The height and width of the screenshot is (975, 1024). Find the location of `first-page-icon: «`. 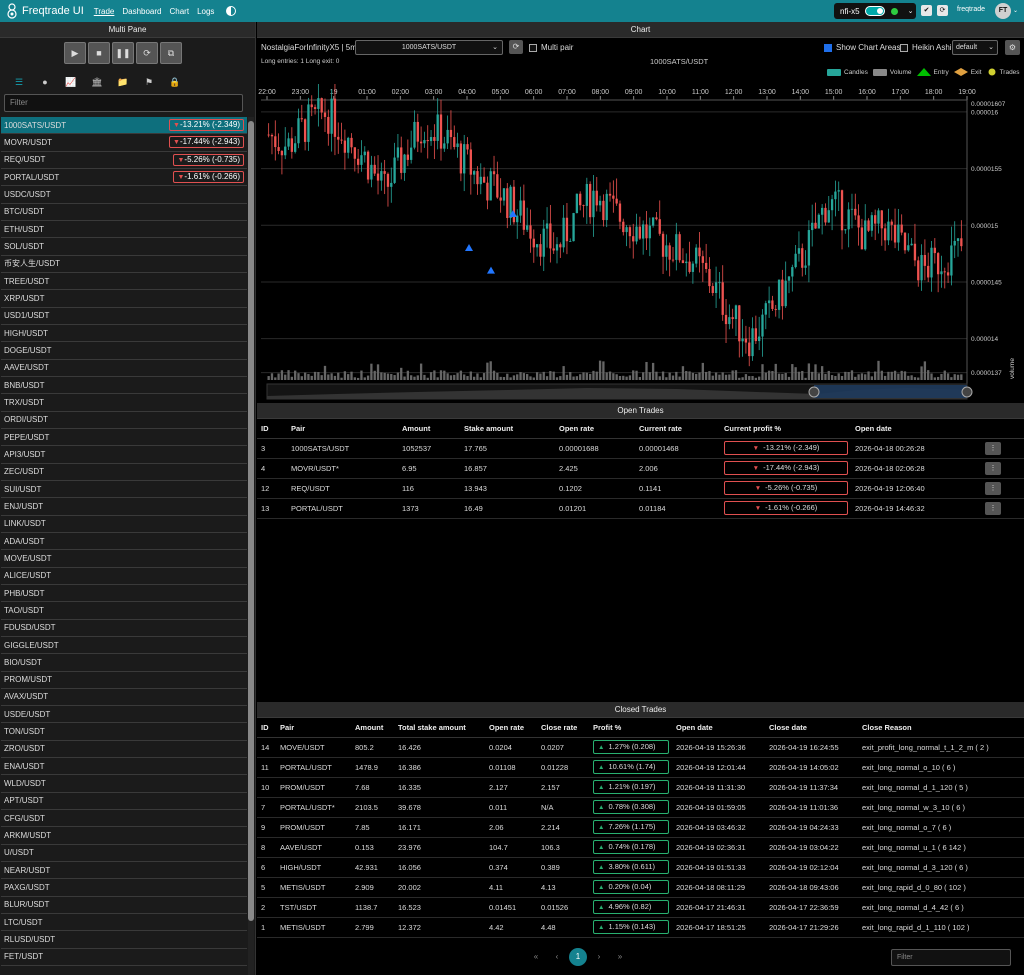

first-page-icon: « is located at coordinates (536, 957).